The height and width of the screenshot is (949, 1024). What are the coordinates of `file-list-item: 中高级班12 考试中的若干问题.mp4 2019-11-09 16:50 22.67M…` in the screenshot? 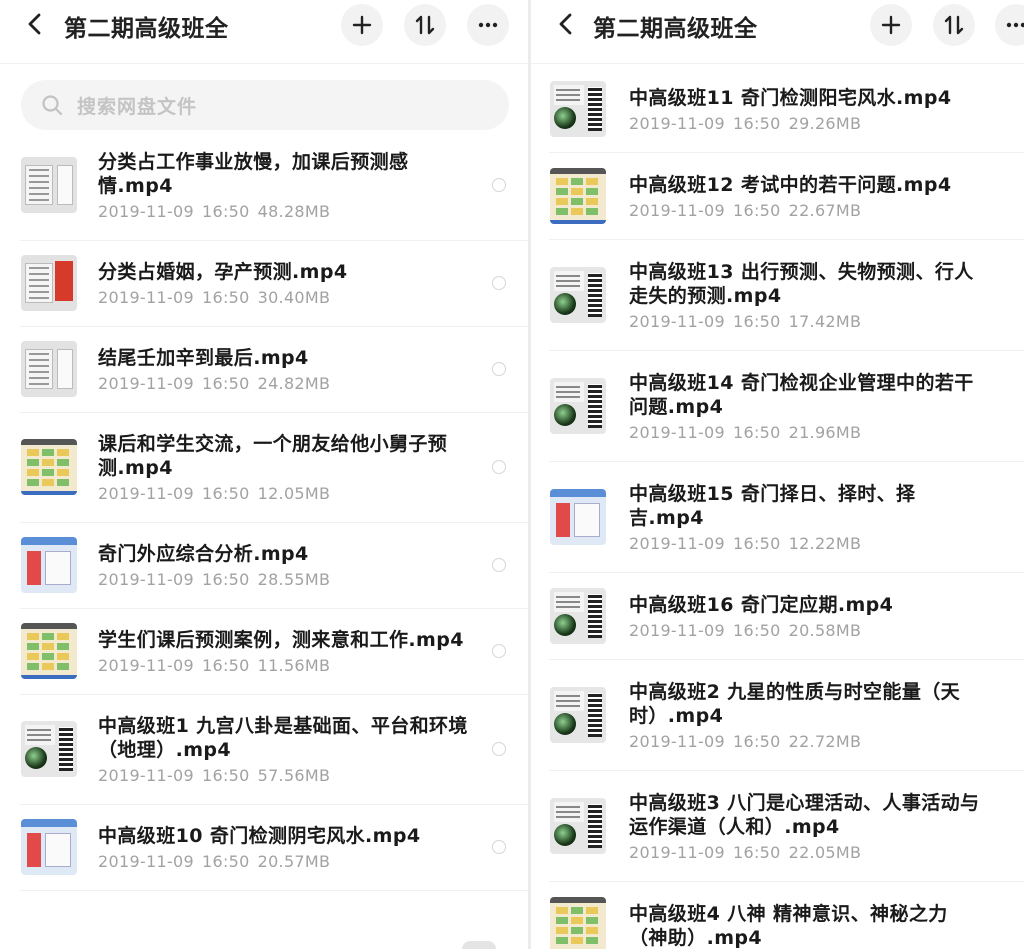 It's located at (786, 196).